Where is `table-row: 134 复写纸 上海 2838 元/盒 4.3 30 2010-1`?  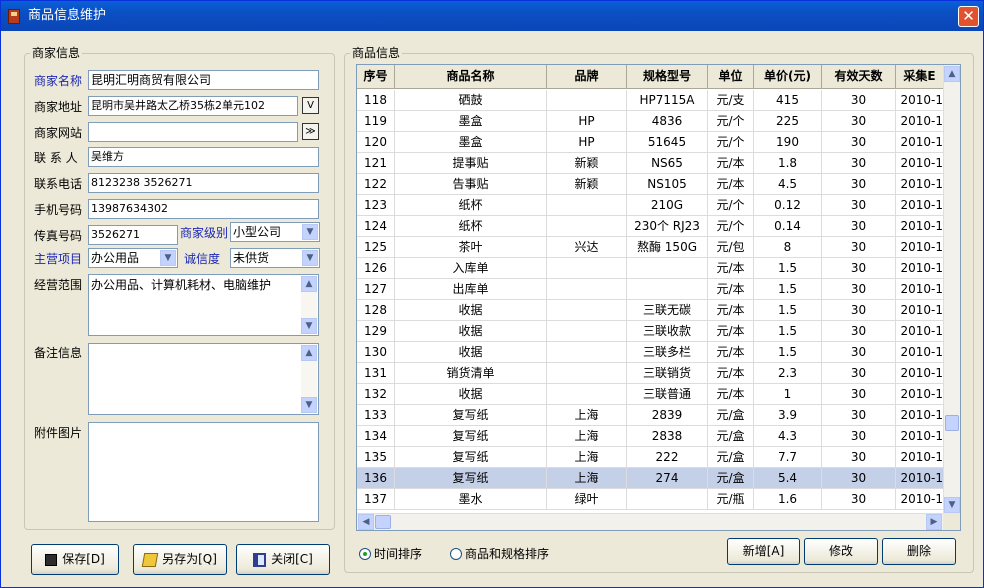 table-row: 134 复写纸 上海 2838 元/盒 4.3 30 2010-1 is located at coordinates (650, 436).